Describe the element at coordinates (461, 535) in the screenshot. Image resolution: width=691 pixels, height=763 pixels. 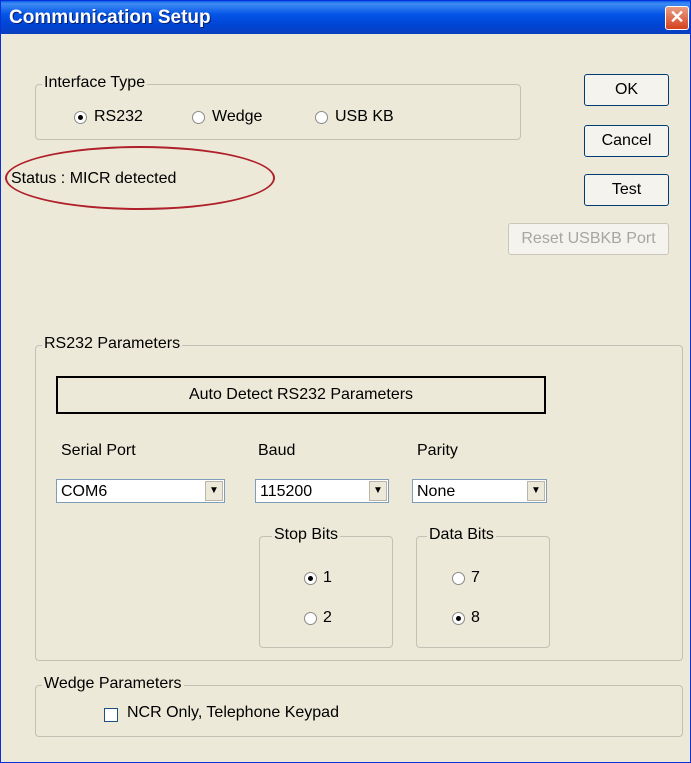
I see `data-bits-legend: Data Bits` at that location.